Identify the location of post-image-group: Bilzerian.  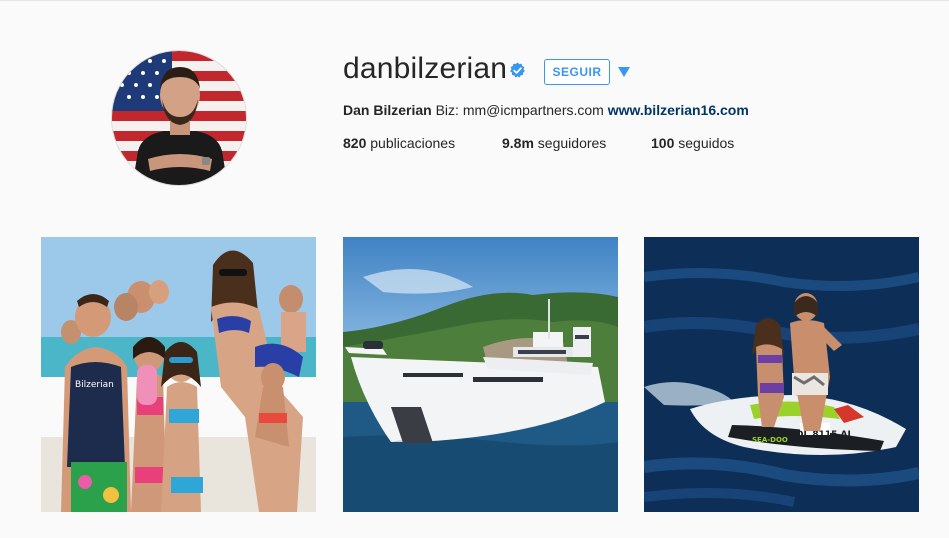
(178, 374).